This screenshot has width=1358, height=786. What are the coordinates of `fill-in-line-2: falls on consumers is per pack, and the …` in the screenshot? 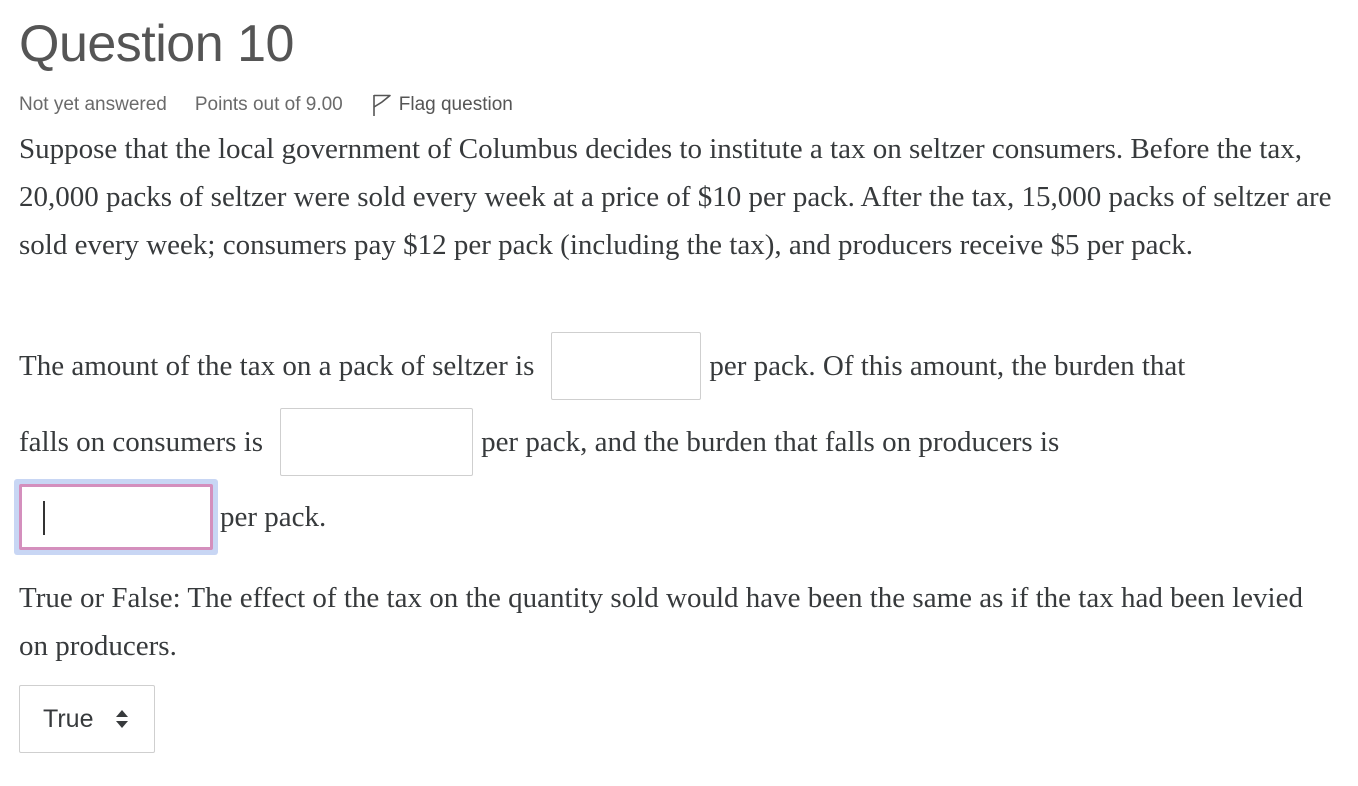 It's located at (539, 442).